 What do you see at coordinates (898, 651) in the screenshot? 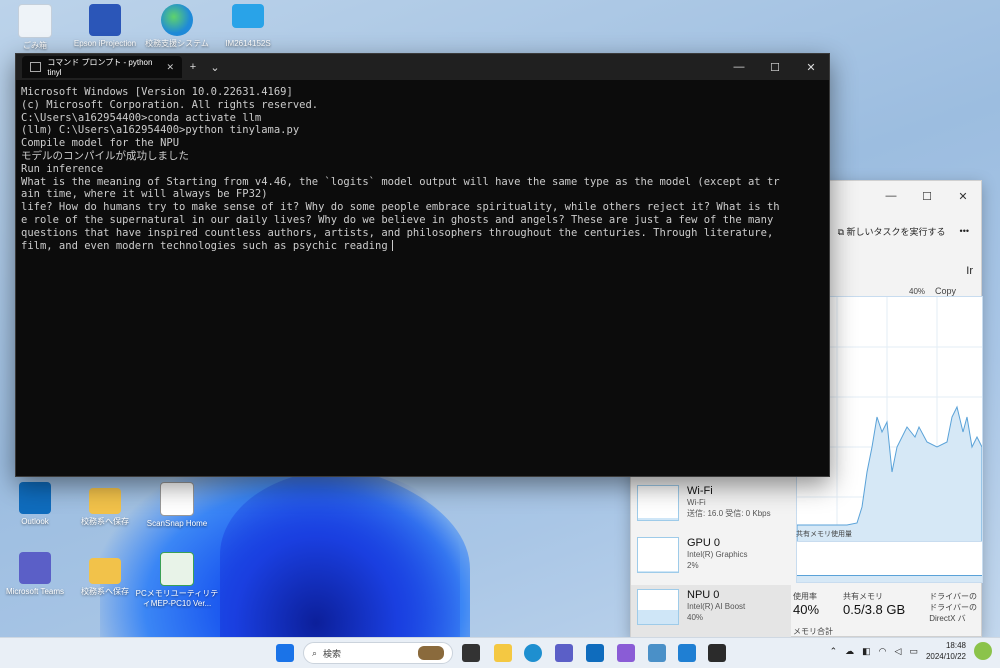
I see `volume-icon: ◁` at bounding box center [898, 651].